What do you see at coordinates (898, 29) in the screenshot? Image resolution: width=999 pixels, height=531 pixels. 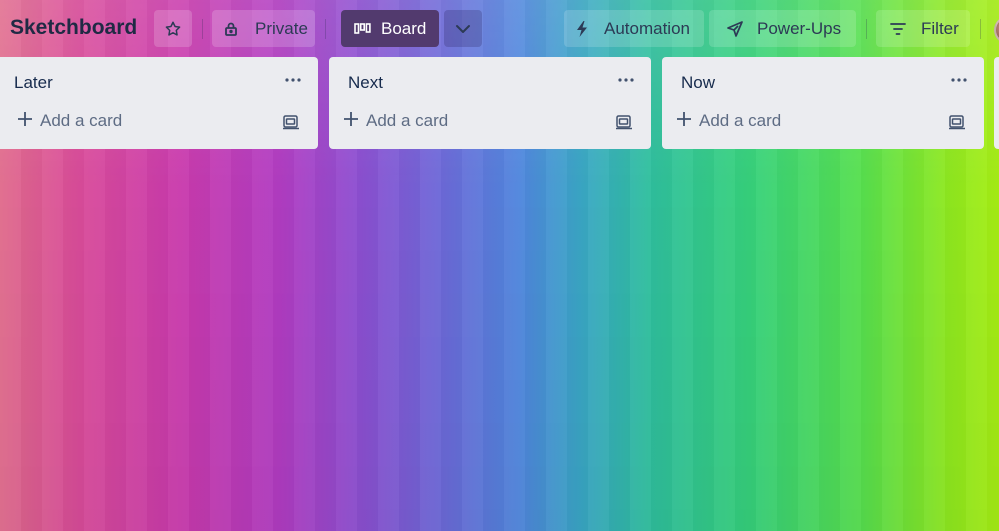 I see `filter-icon` at bounding box center [898, 29].